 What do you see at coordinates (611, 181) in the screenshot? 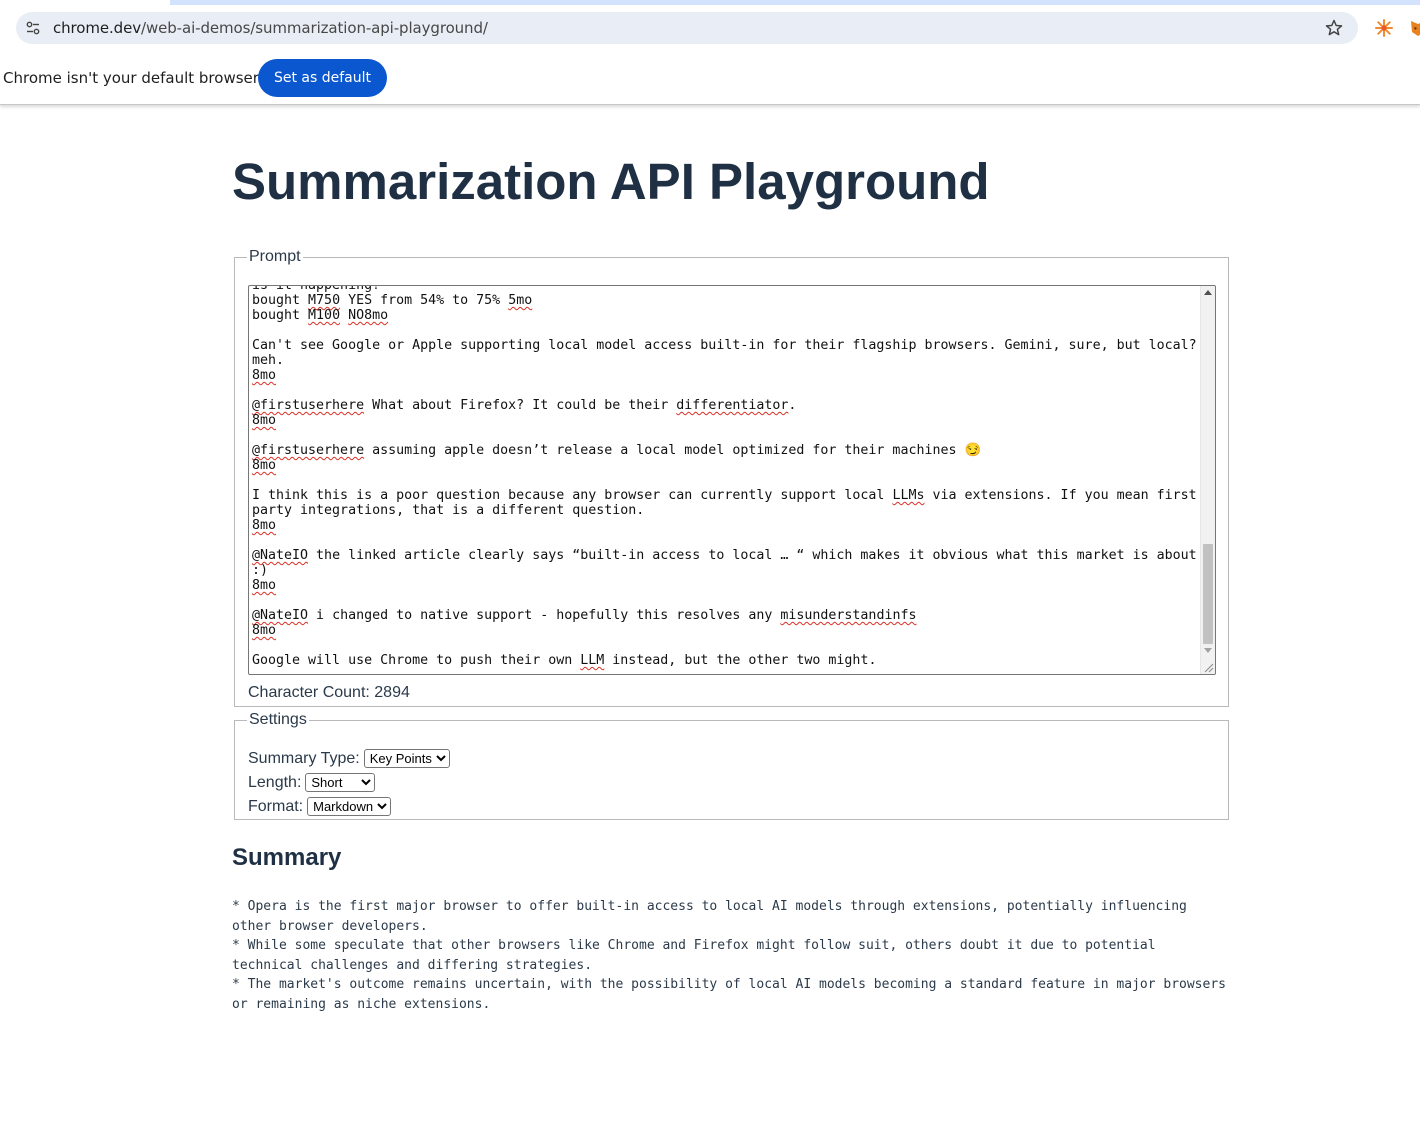
I see `page-title: Summarization API Playground` at bounding box center [611, 181].